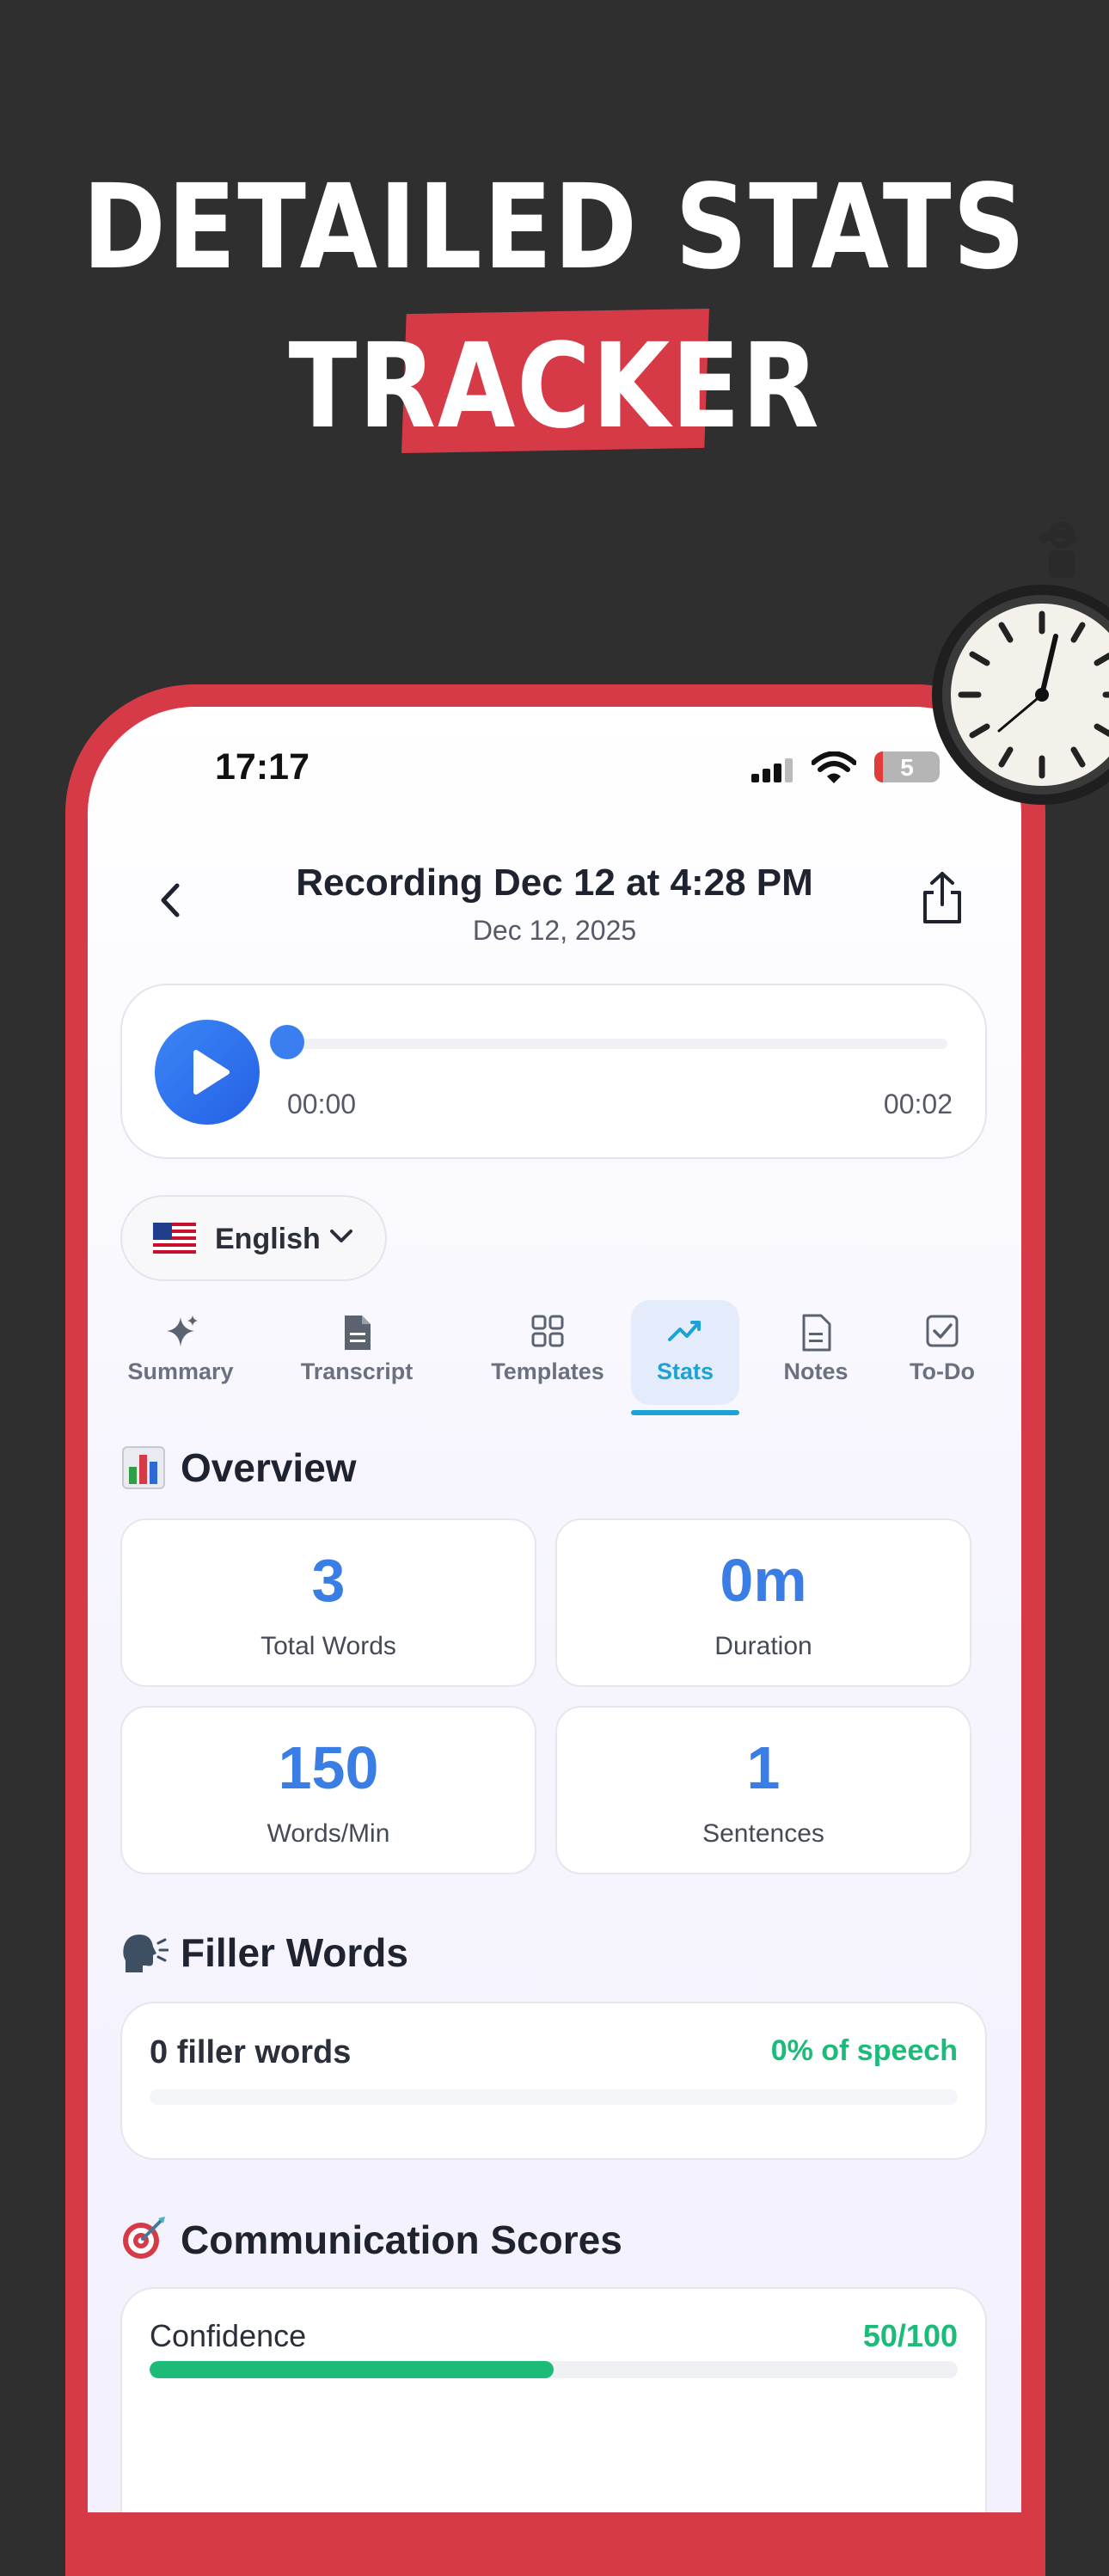 The width and height of the screenshot is (1109, 2576). I want to click on stat-label: Words/Min, so click(328, 1833).